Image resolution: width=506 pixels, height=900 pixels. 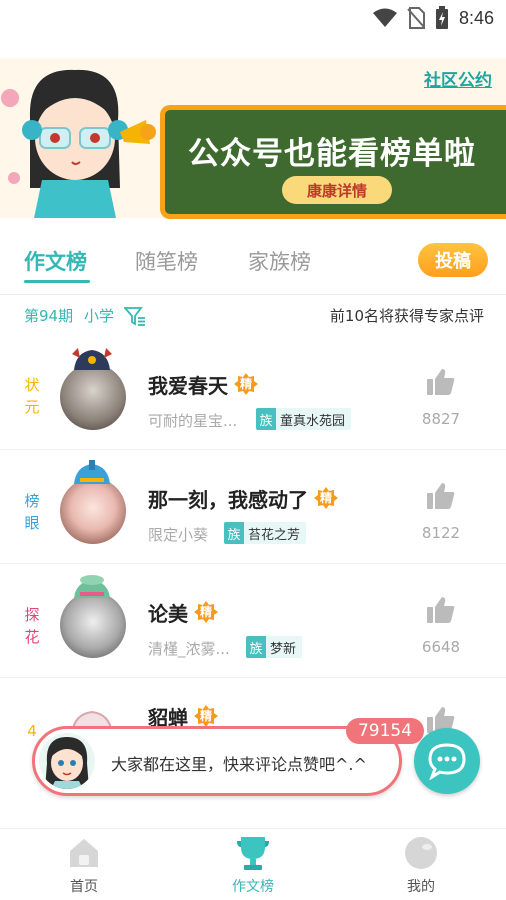 What do you see at coordinates (441, 647) in the screenshot?
I see `like-count: 6648` at bounding box center [441, 647].